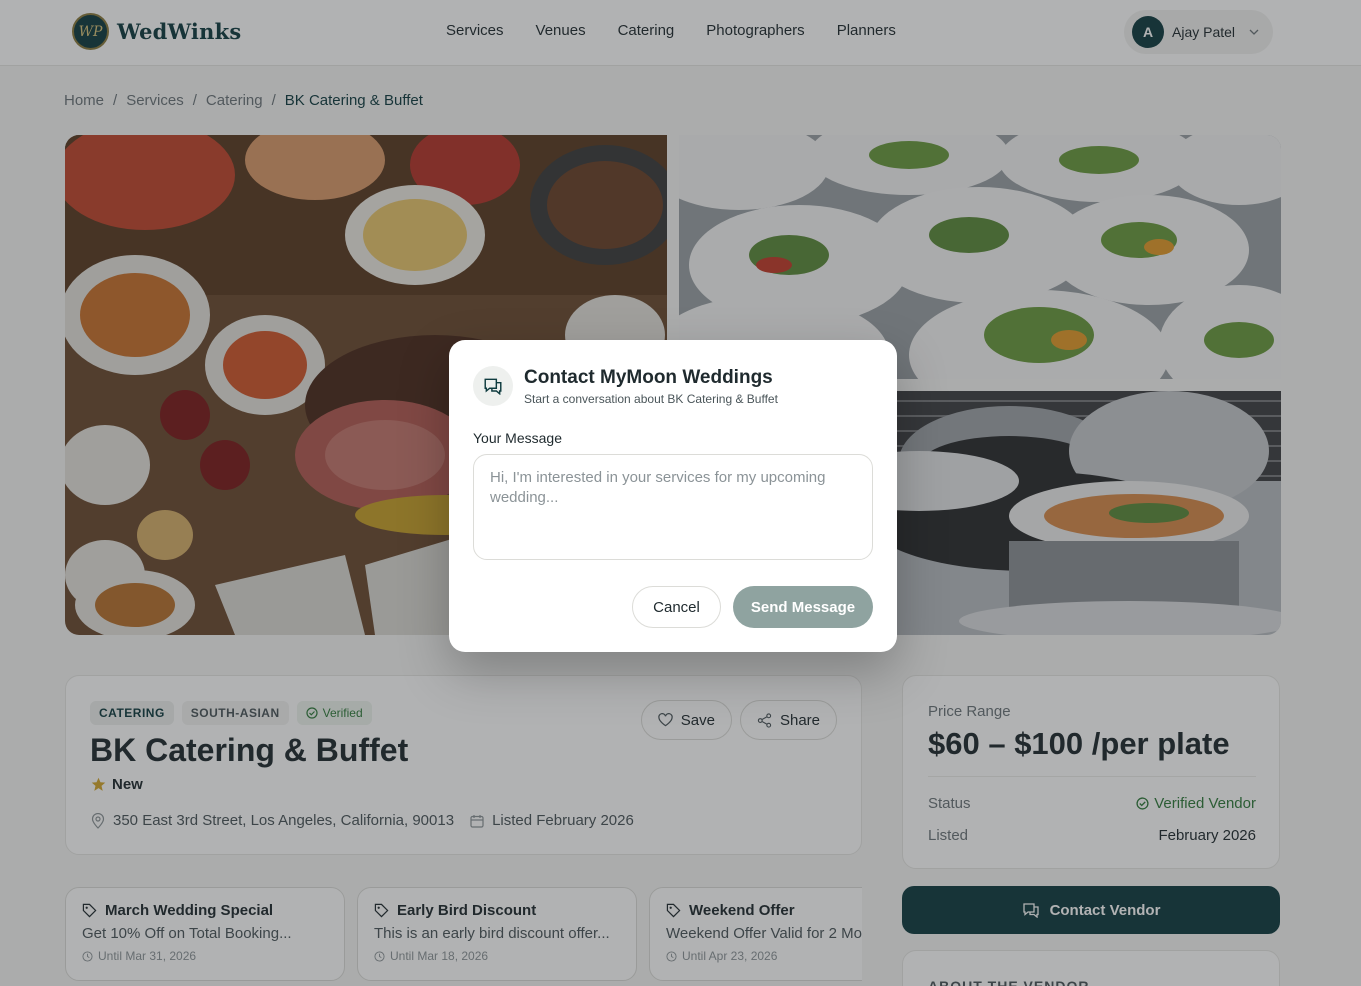  What do you see at coordinates (803, 607) in the screenshot?
I see `send-message-button: Send Message` at bounding box center [803, 607].